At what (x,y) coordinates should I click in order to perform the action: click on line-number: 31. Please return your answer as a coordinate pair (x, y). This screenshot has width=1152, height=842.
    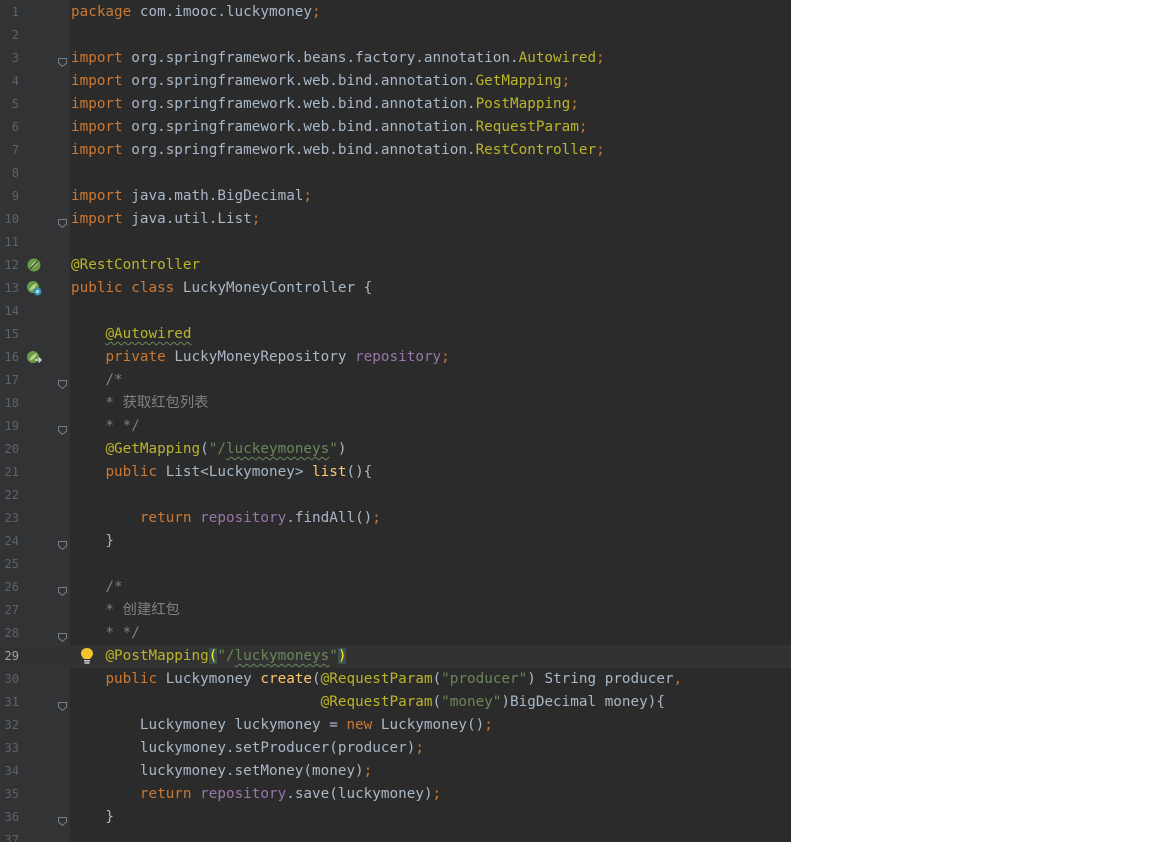
    Looking at the image, I should click on (9, 702).